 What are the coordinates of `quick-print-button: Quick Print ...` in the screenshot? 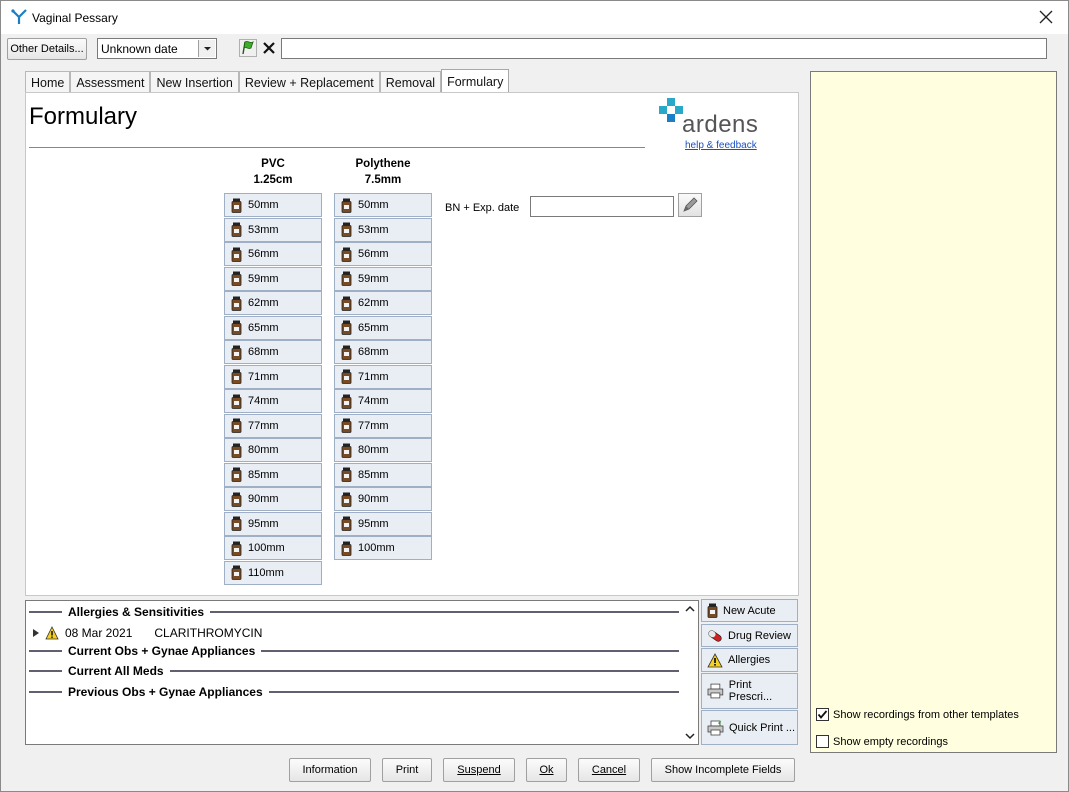 It's located at (749, 727).